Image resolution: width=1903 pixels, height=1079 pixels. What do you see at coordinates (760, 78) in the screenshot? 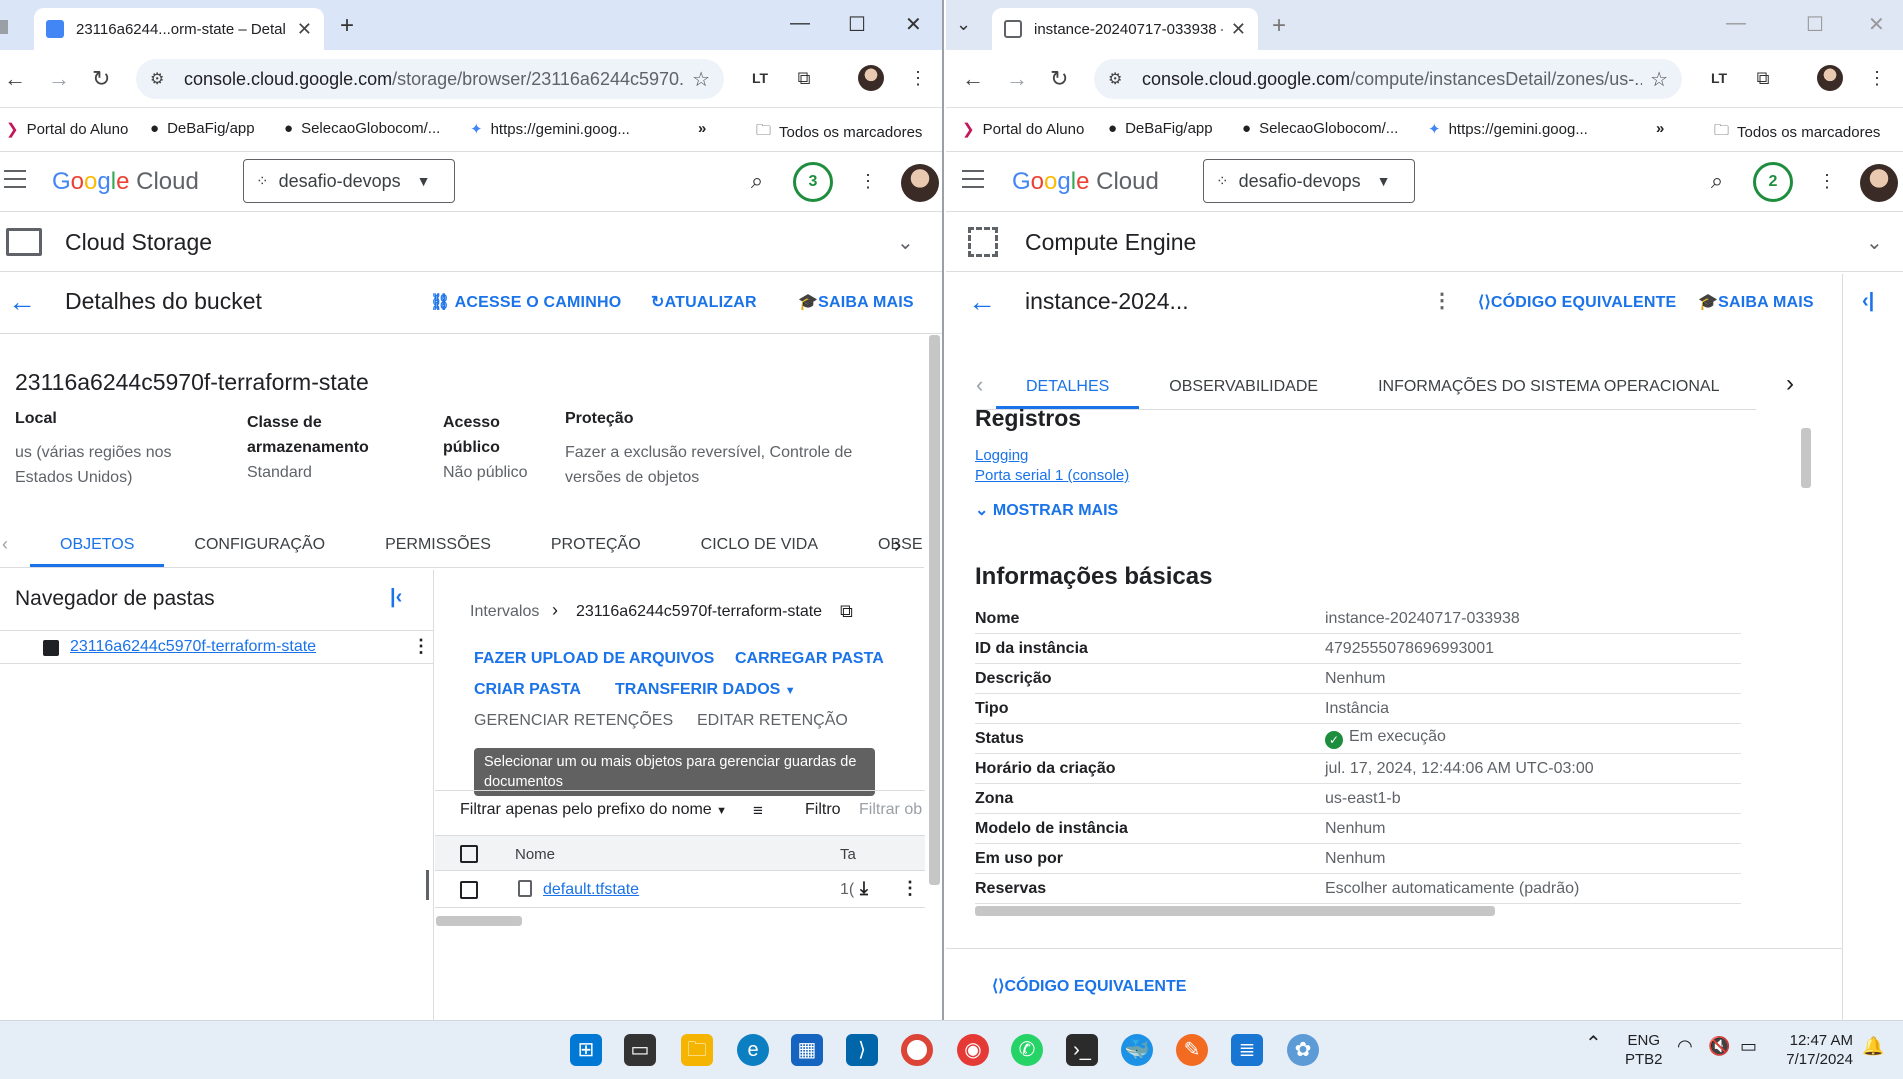
I see `extension-icon: LT` at bounding box center [760, 78].